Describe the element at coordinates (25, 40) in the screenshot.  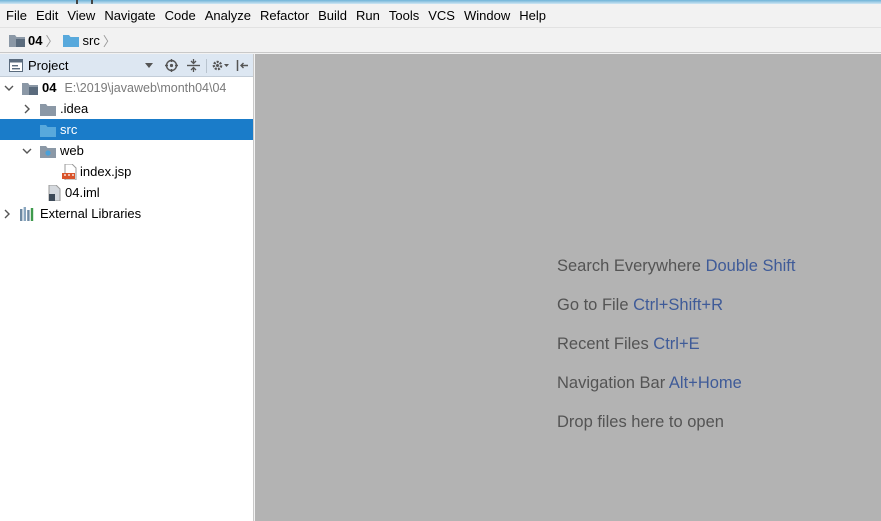
I see `breadcrumb-project: 04` at that location.